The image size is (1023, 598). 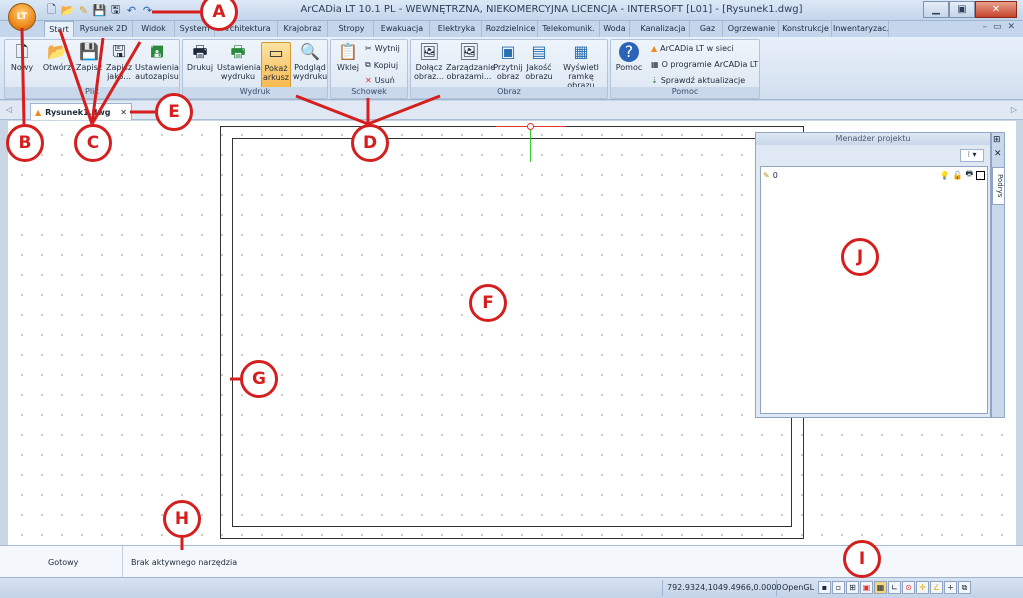 What do you see at coordinates (22, 17) in the screenshot?
I see `app-menu-button: LT` at bounding box center [22, 17].